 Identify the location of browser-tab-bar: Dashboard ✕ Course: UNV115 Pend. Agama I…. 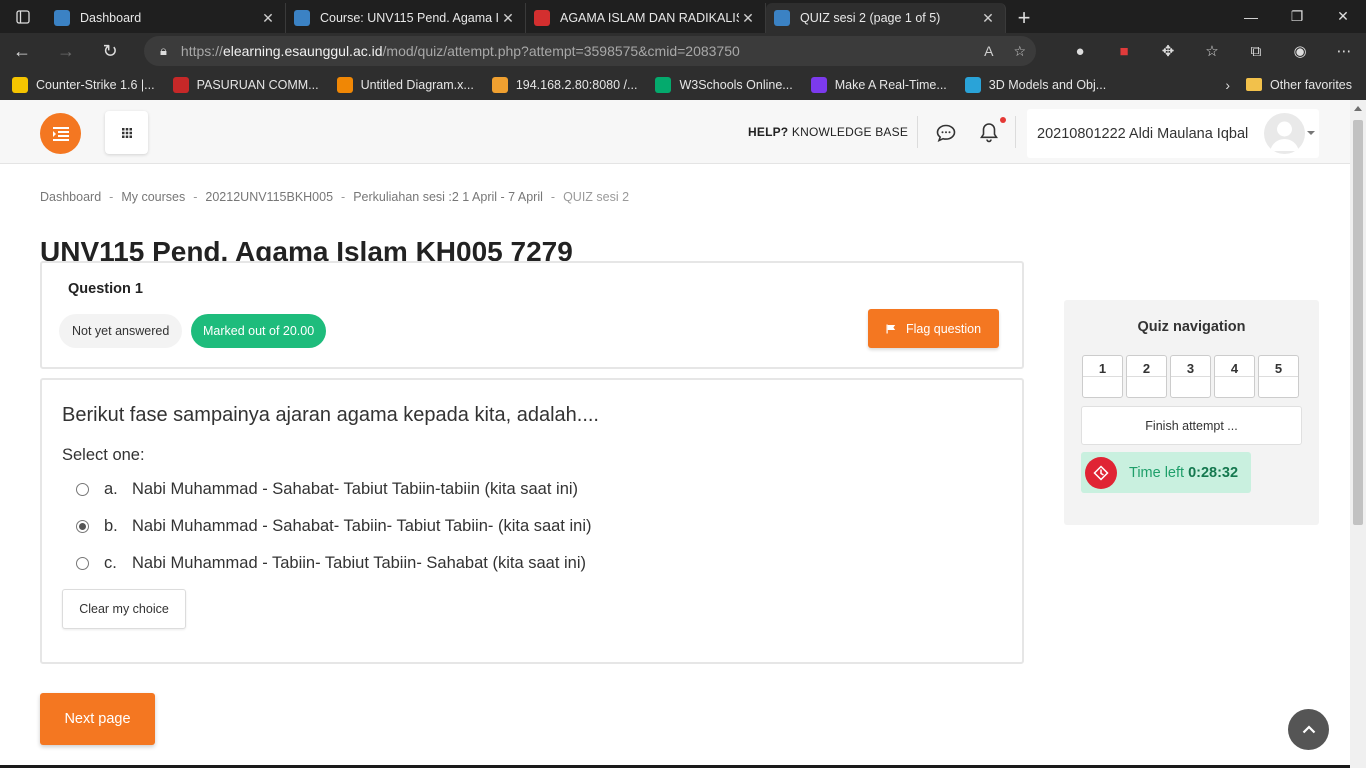
(683, 16).